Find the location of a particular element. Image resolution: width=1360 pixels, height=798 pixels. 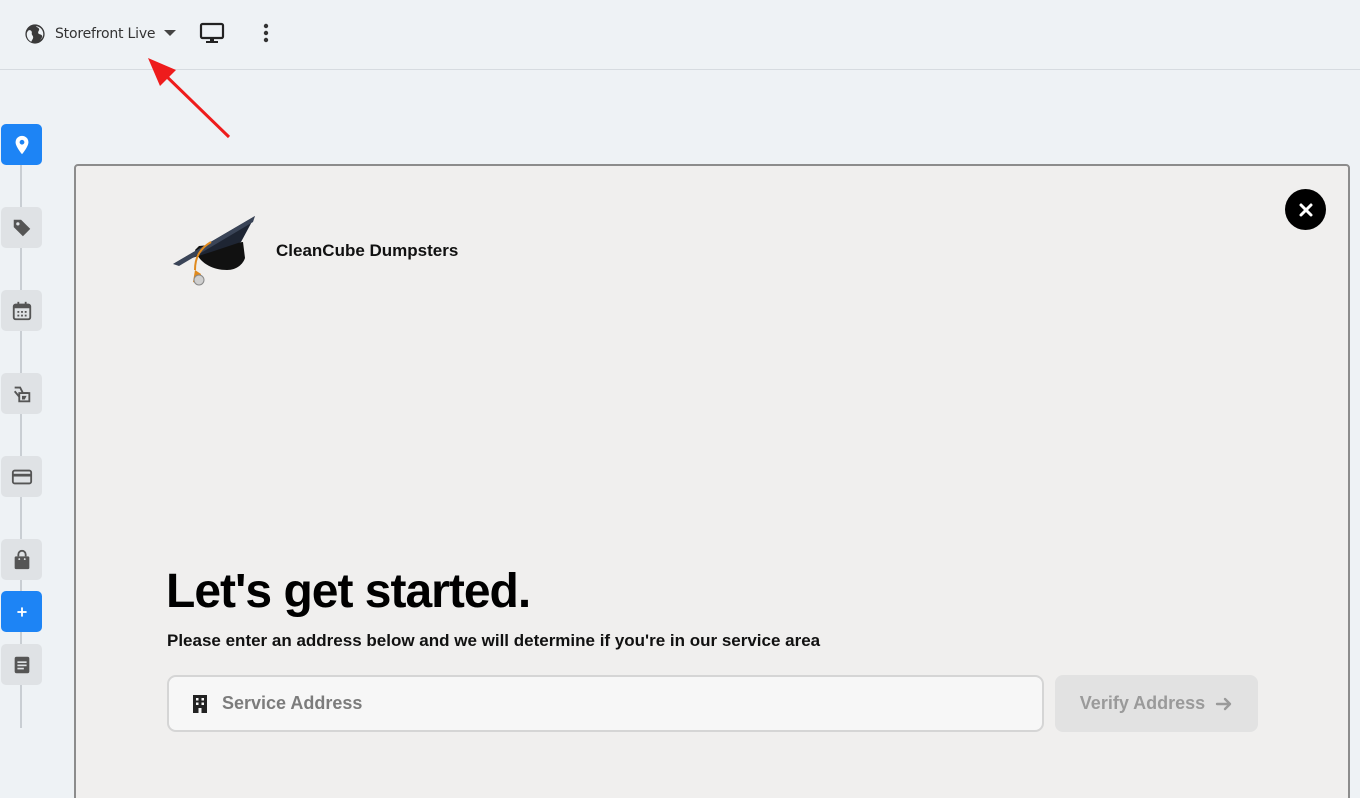

close-icon is located at coordinates (1305, 209).